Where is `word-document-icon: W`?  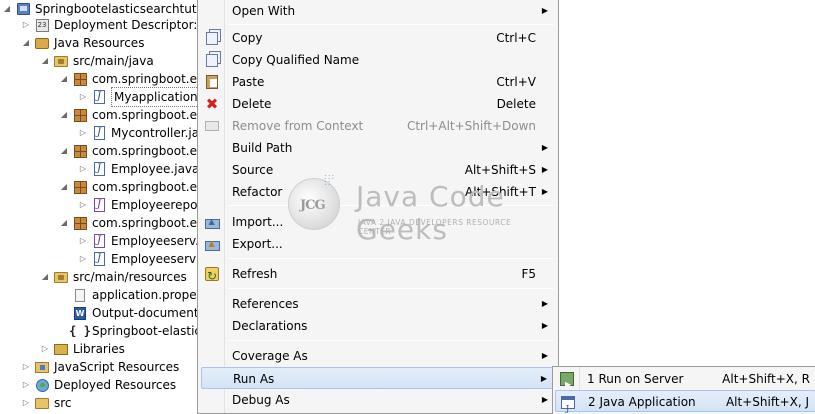
word-document-icon: W is located at coordinates (80, 313).